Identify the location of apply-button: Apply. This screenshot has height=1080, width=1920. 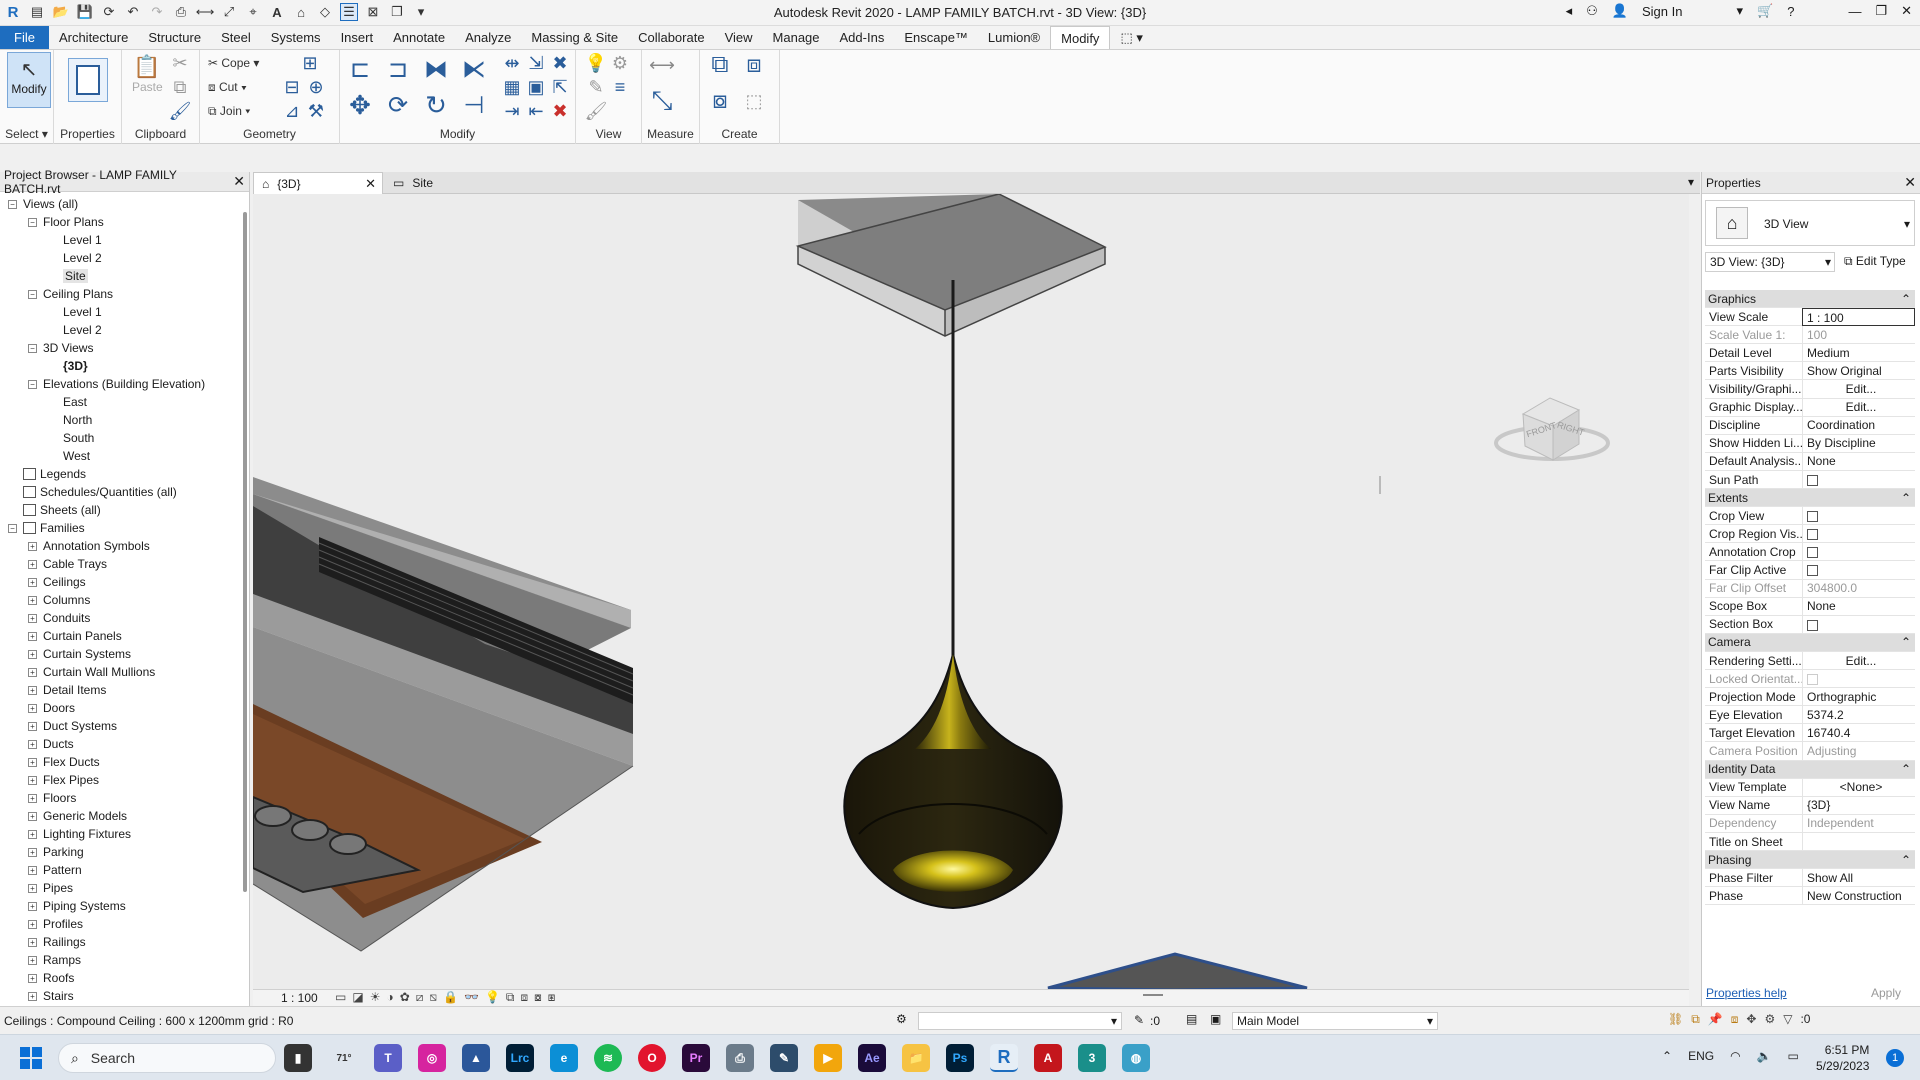
(1886, 993).